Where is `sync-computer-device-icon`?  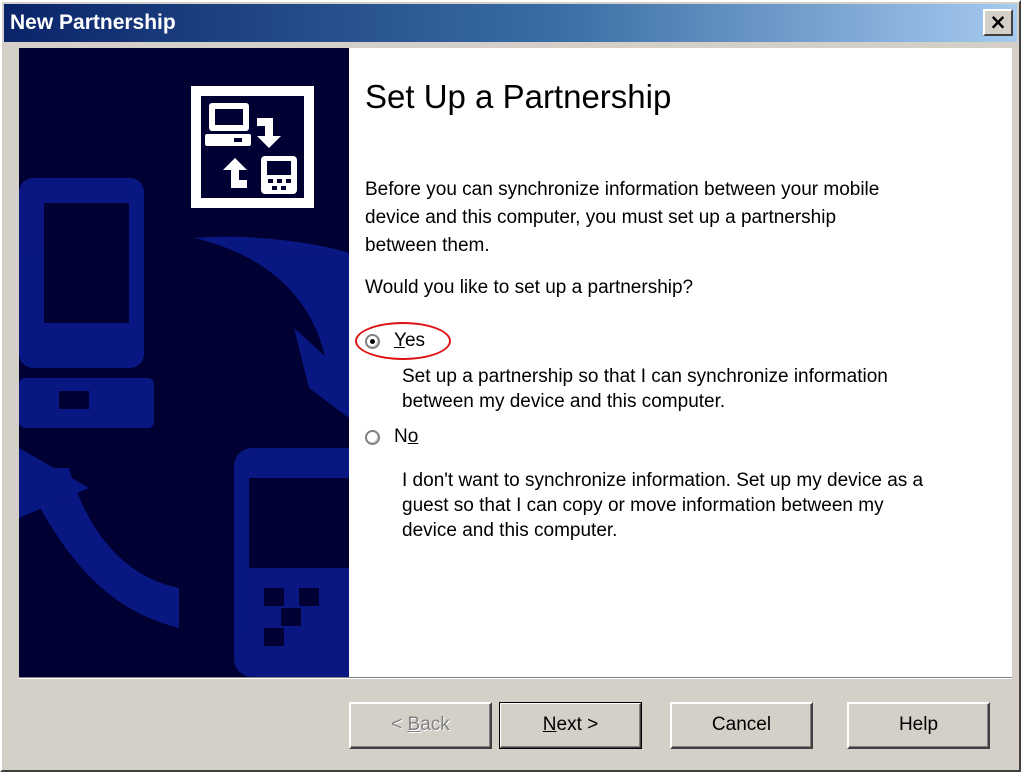
sync-computer-device-icon is located at coordinates (252, 147).